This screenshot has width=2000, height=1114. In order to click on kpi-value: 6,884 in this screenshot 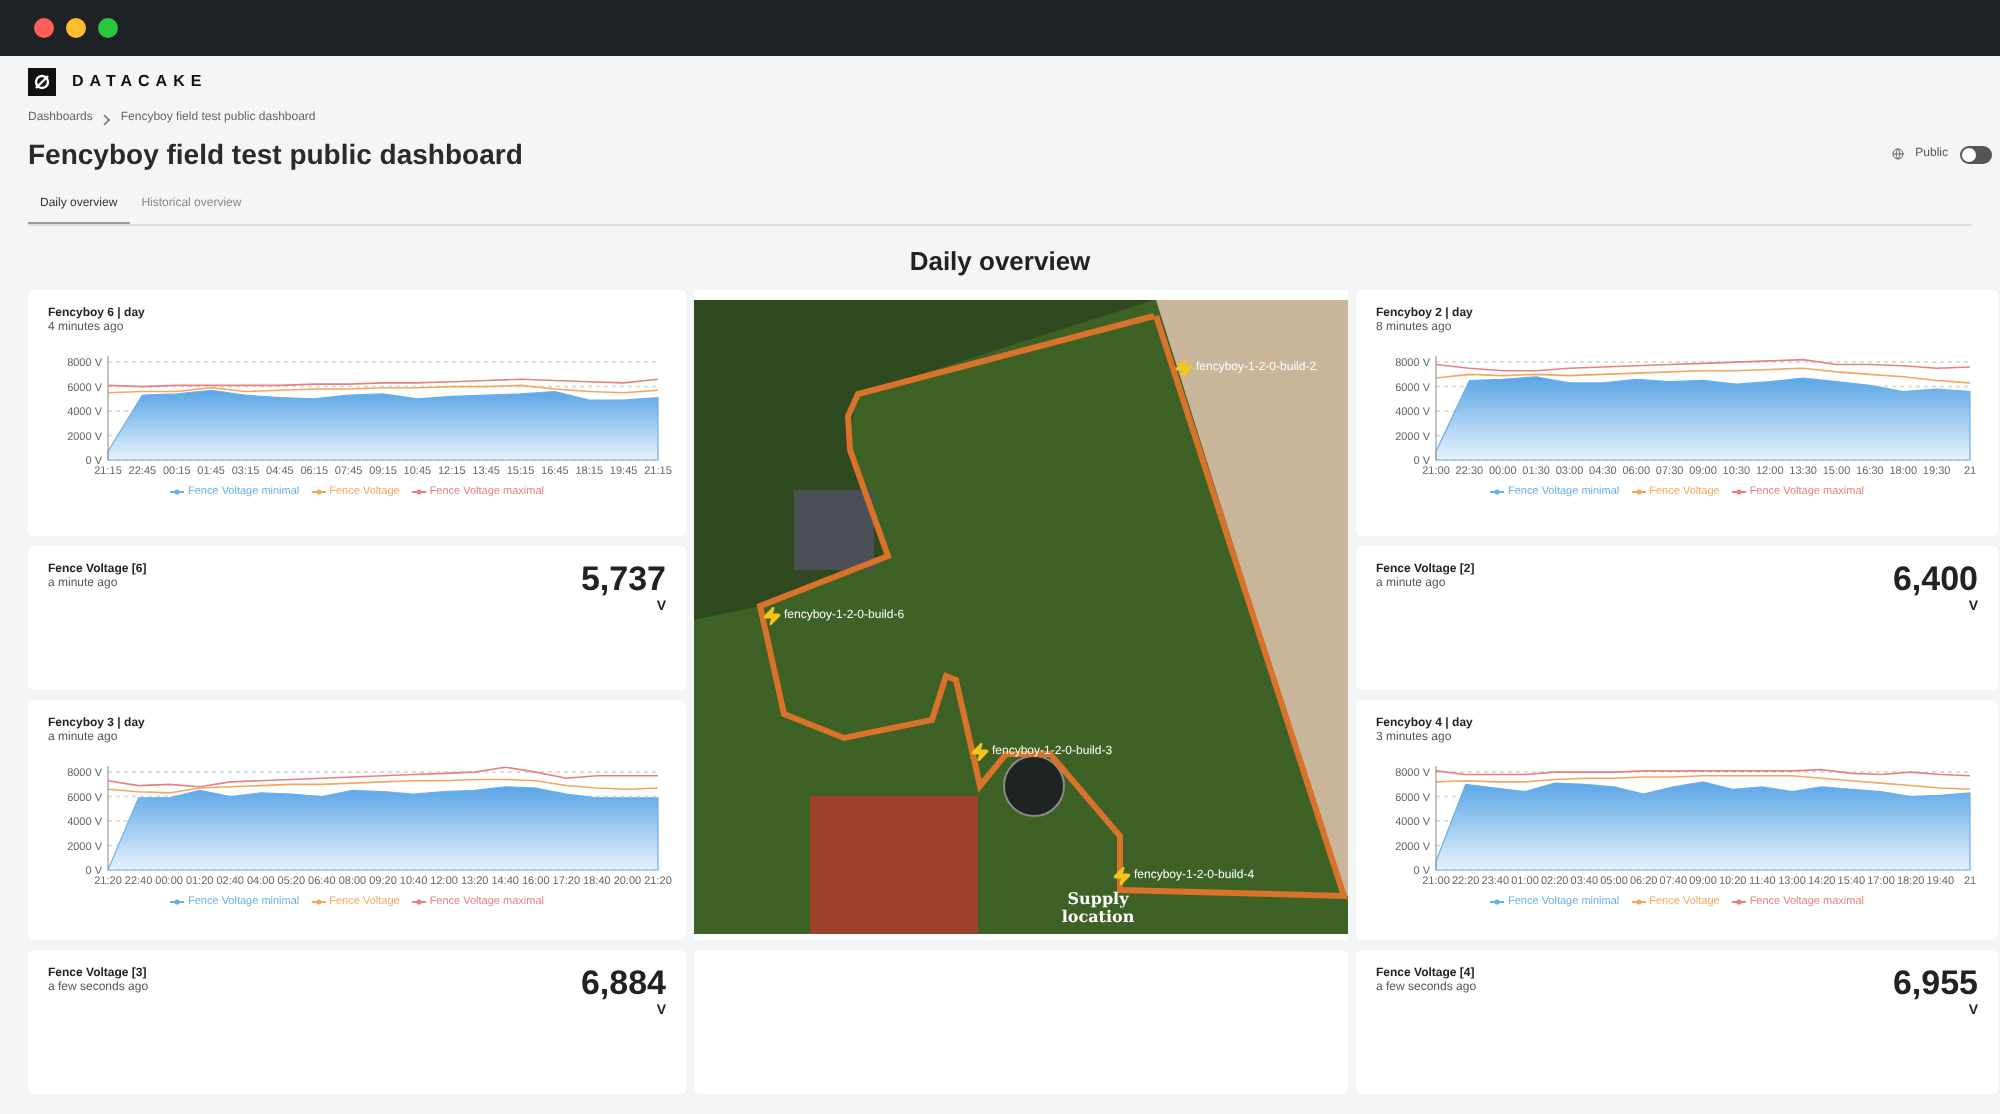, I will do `click(623, 984)`.